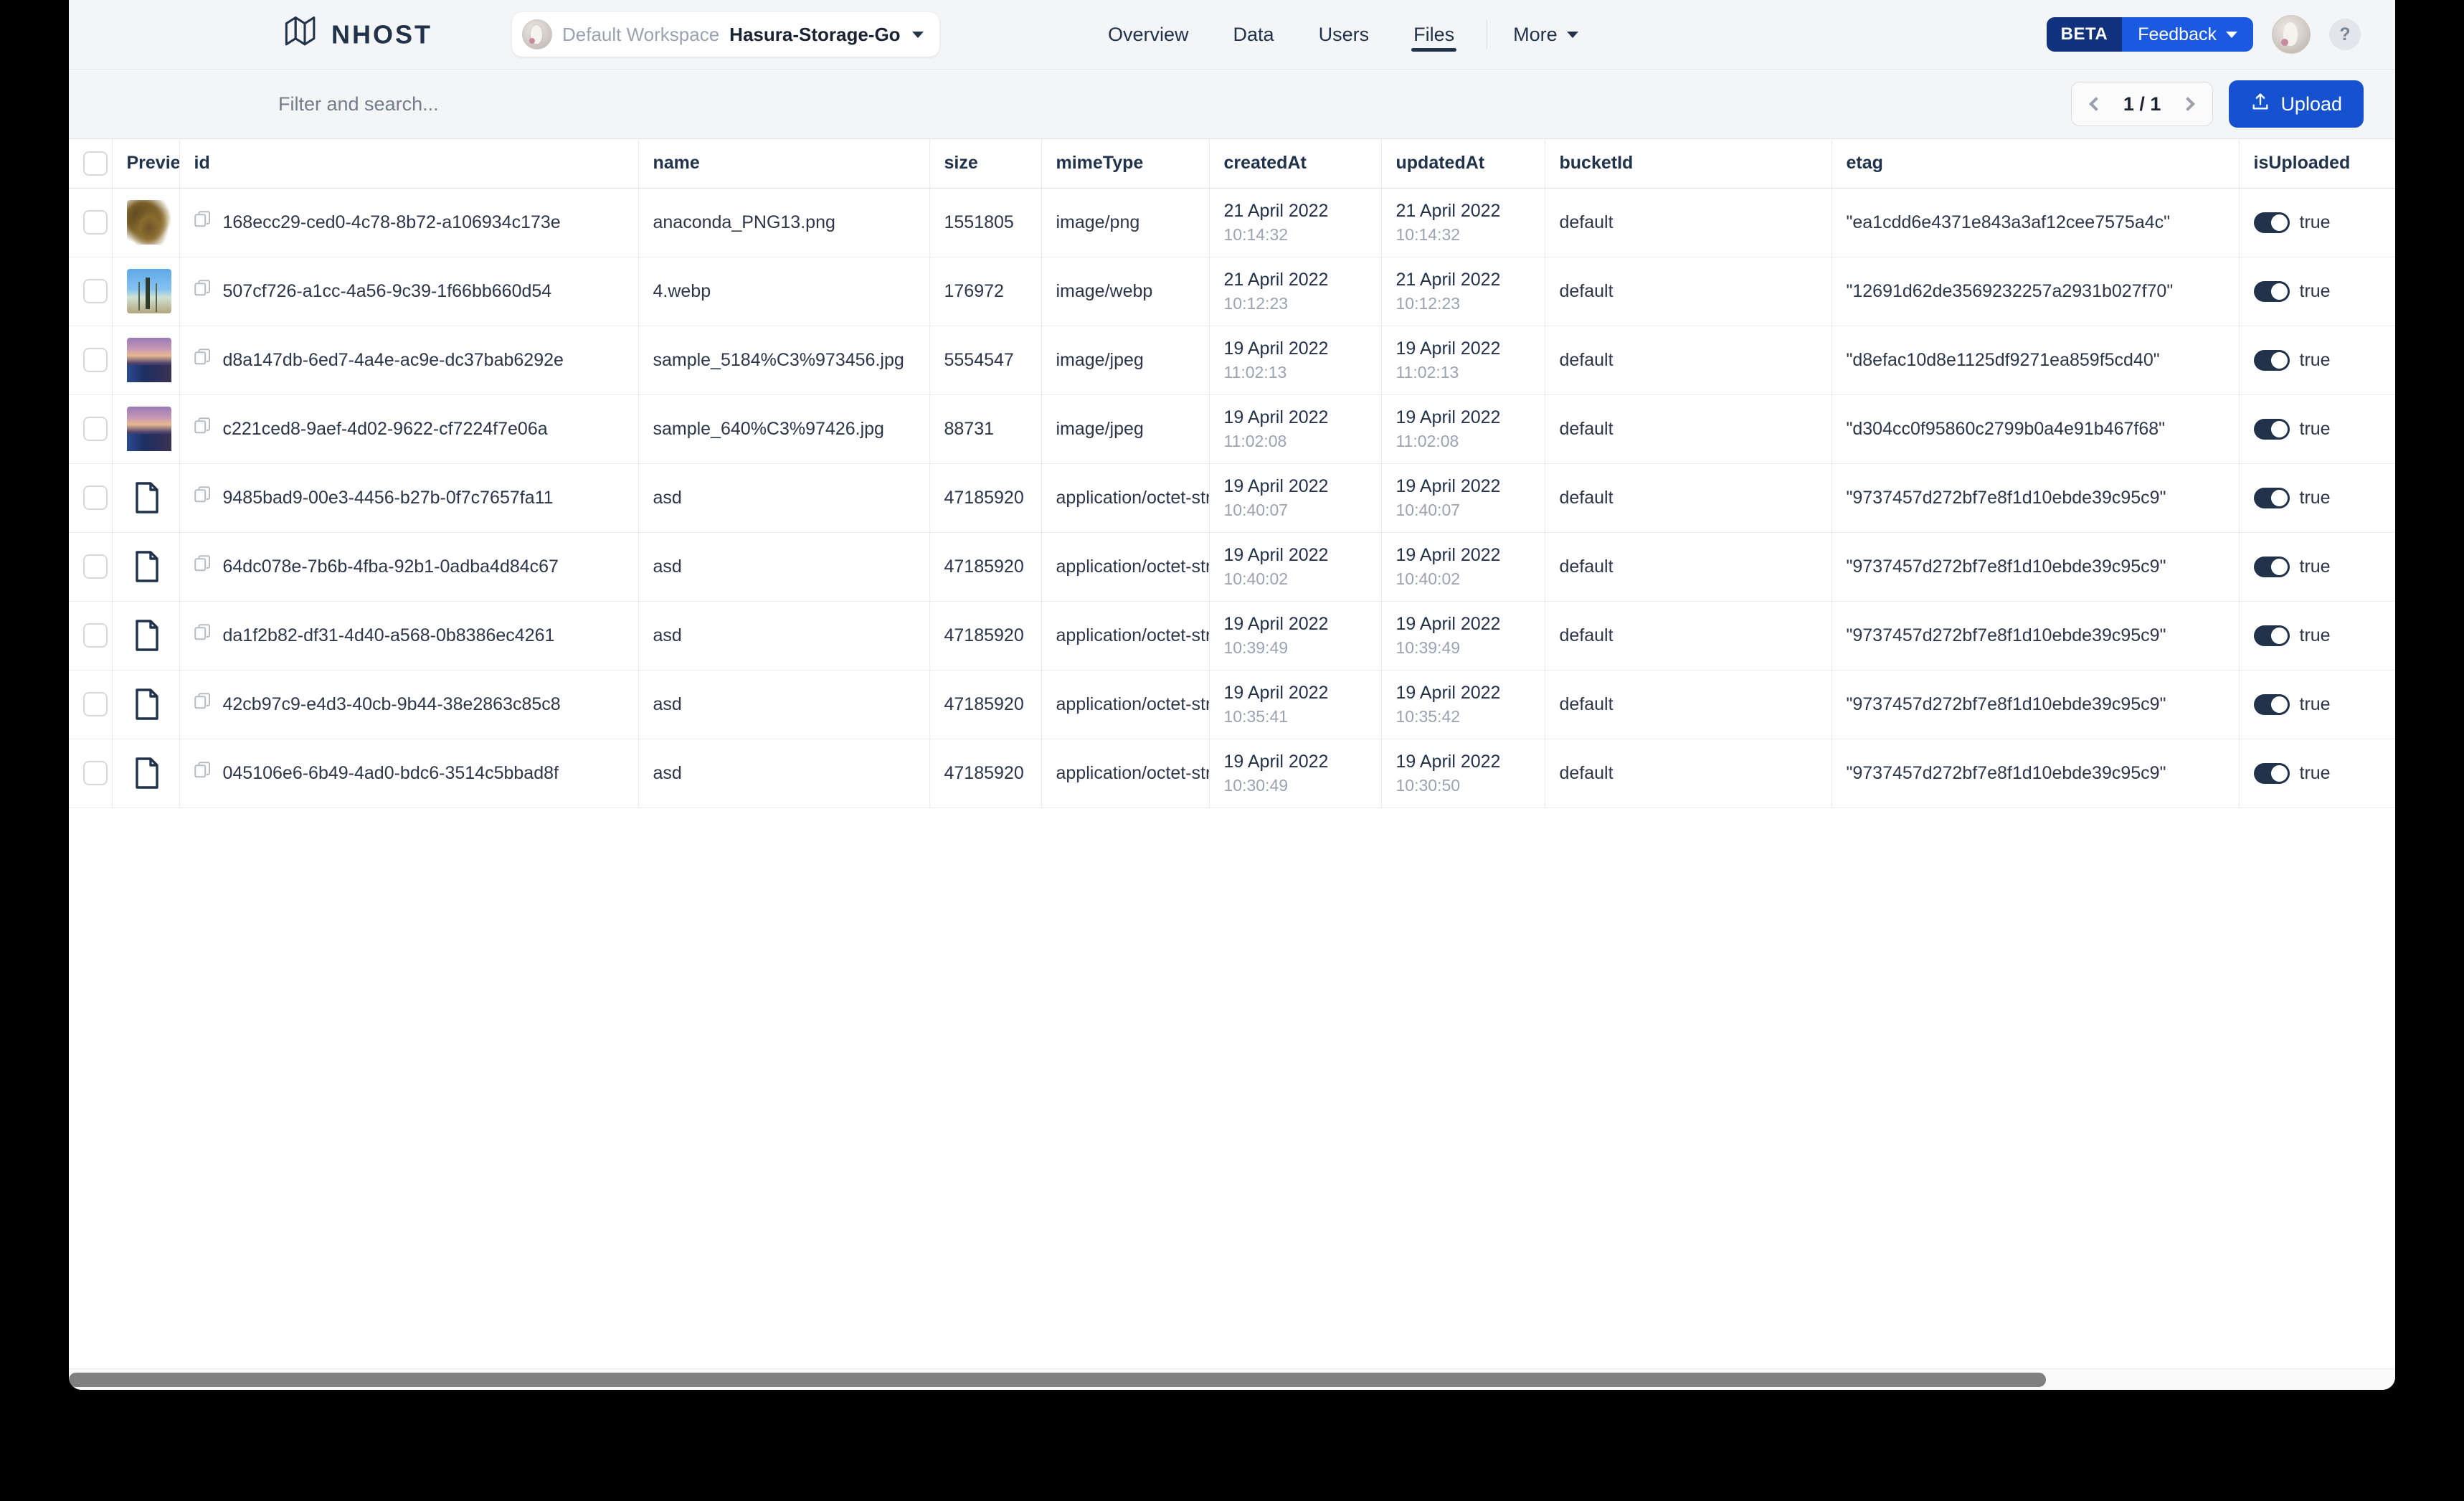 The image size is (2464, 1501). What do you see at coordinates (784, 704) in the screenshot?
I see `cell-name: asd` at bounding box center [784, 704].